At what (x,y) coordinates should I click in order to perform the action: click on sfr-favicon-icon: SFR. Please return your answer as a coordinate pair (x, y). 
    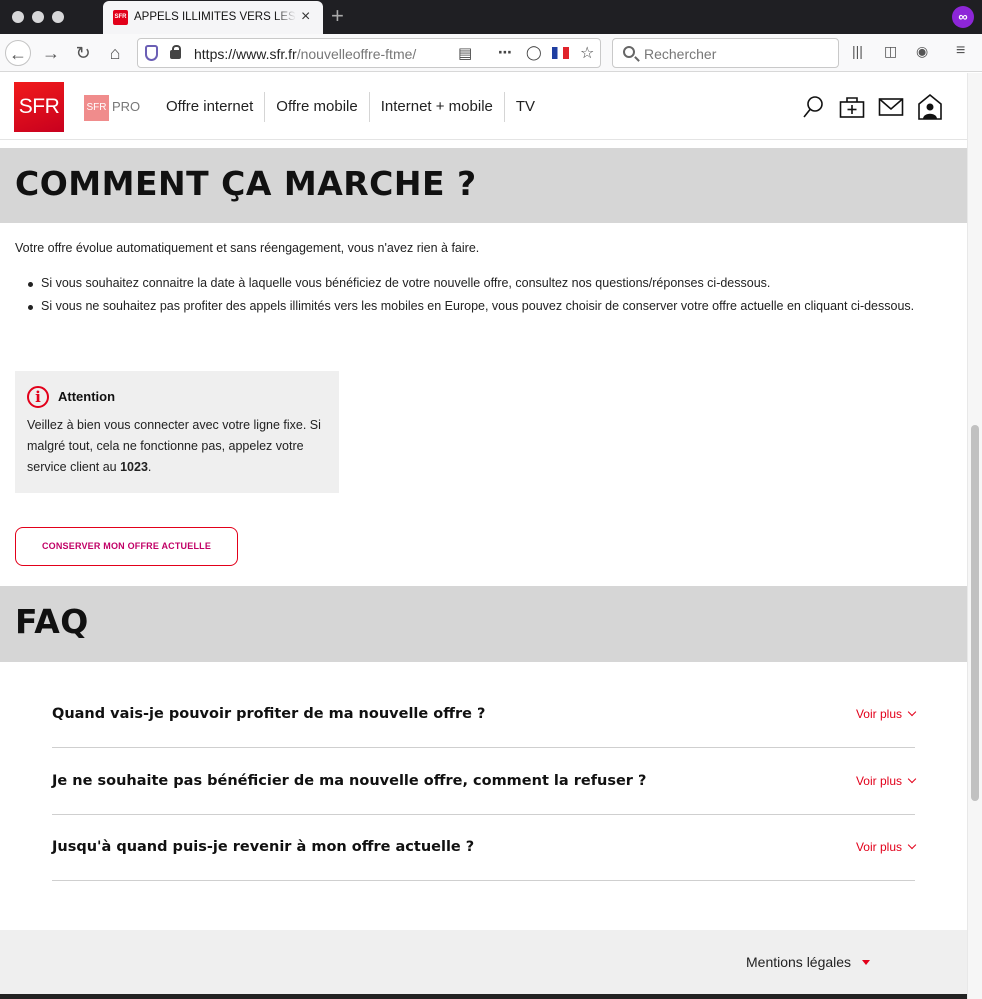
    Looking at the image, I should click on (120, 17).